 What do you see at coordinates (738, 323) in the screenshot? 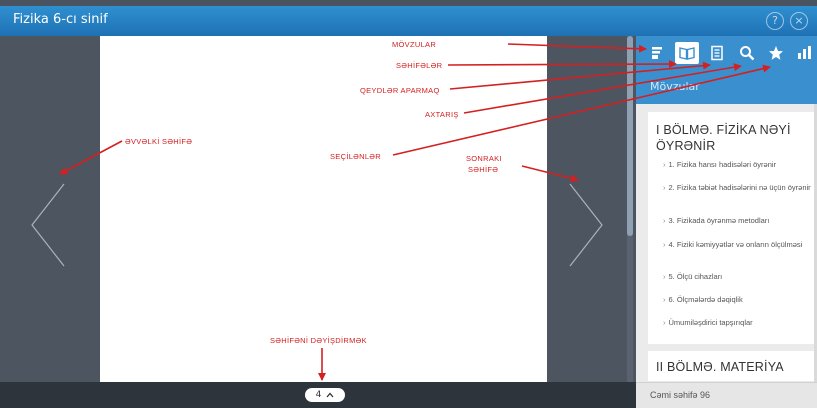
I see `topic-item: › Ümumiləşdirici tapşırıqlar` at bounding box center [738, 323].